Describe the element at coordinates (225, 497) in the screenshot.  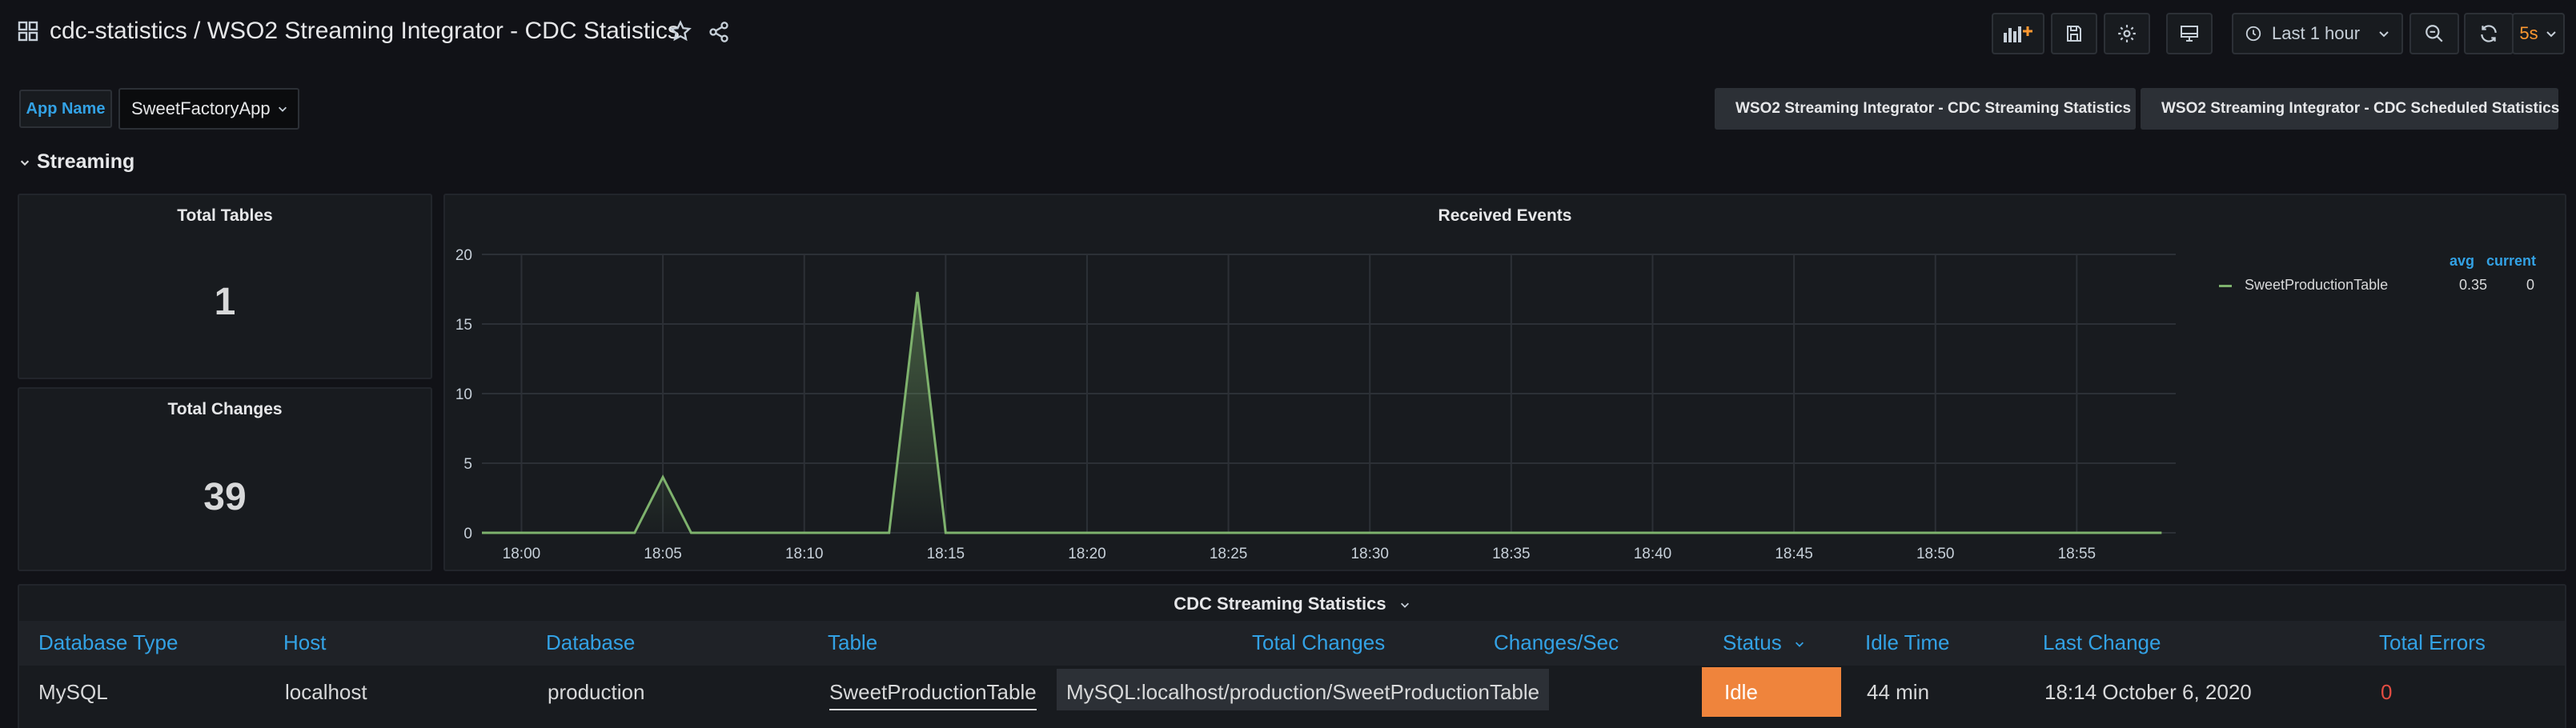
I see `total-changes-value: 39` at that location.